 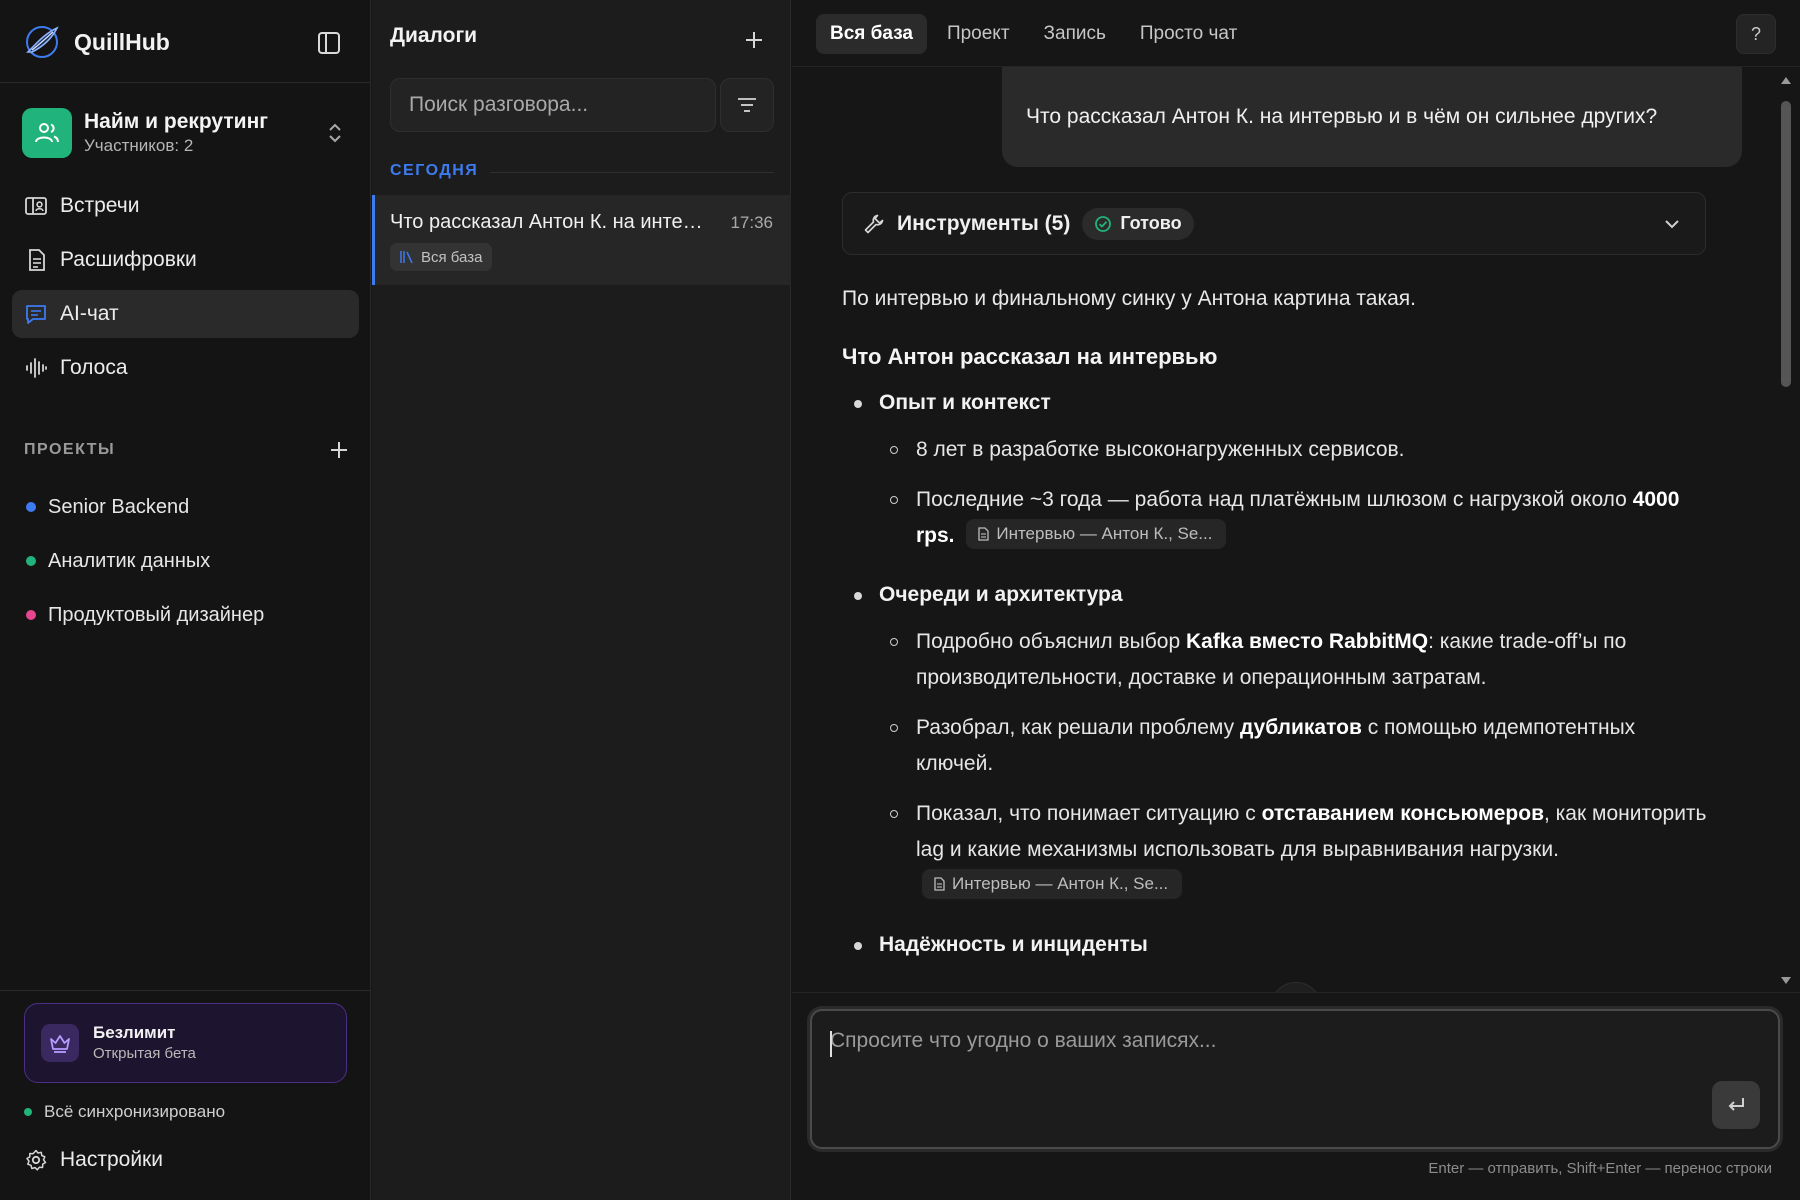 I want to click on tab-all-base: Вся база, so click(x=871, y=34).